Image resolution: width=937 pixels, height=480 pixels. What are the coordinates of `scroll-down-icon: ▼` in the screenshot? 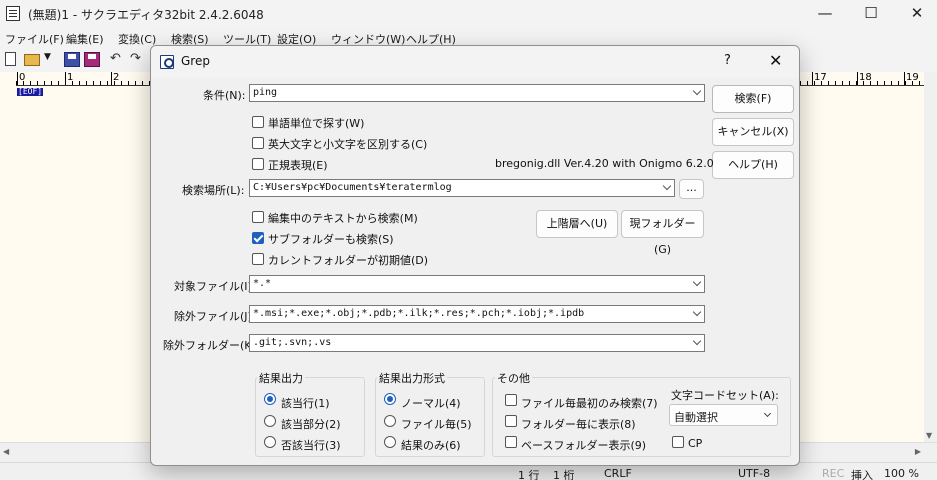 It's located at (929, 435).